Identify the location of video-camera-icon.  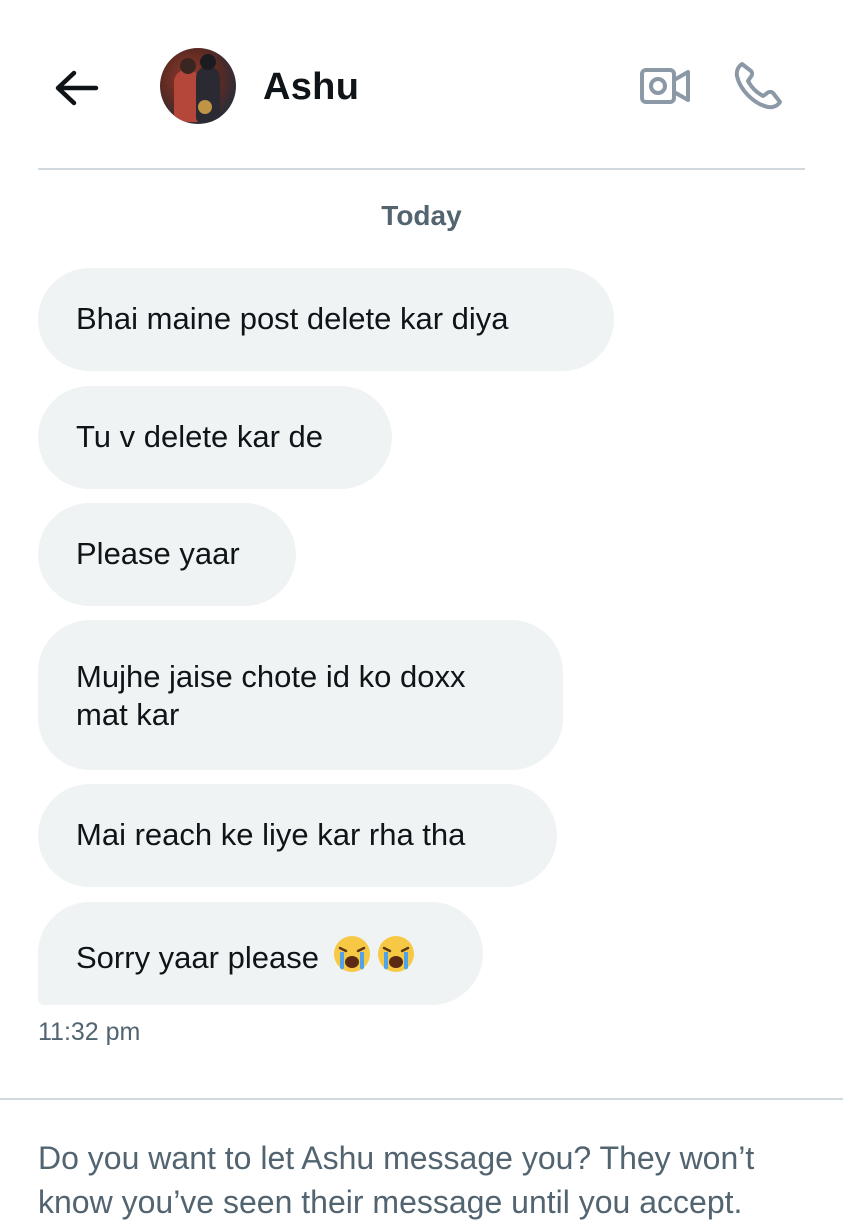
(665, 86).